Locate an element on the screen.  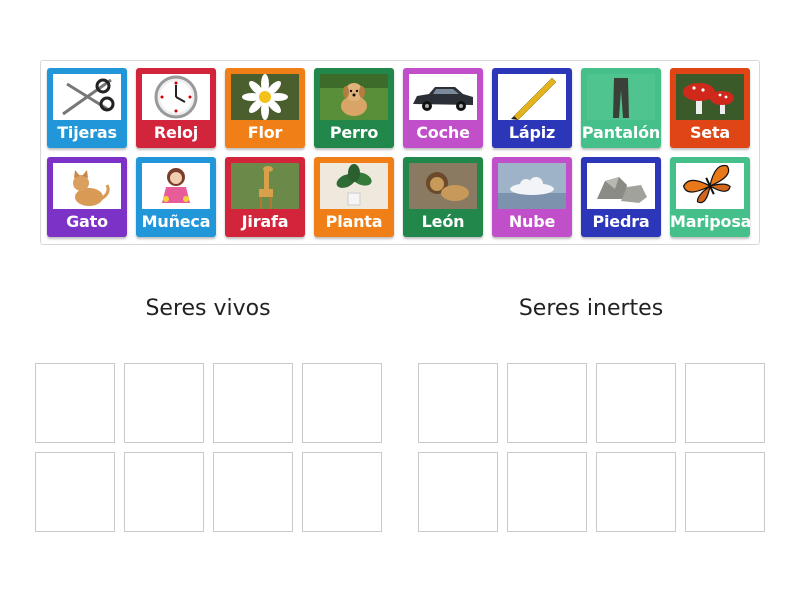
card-reloj: Reloj is located at coordinates (176, 108).